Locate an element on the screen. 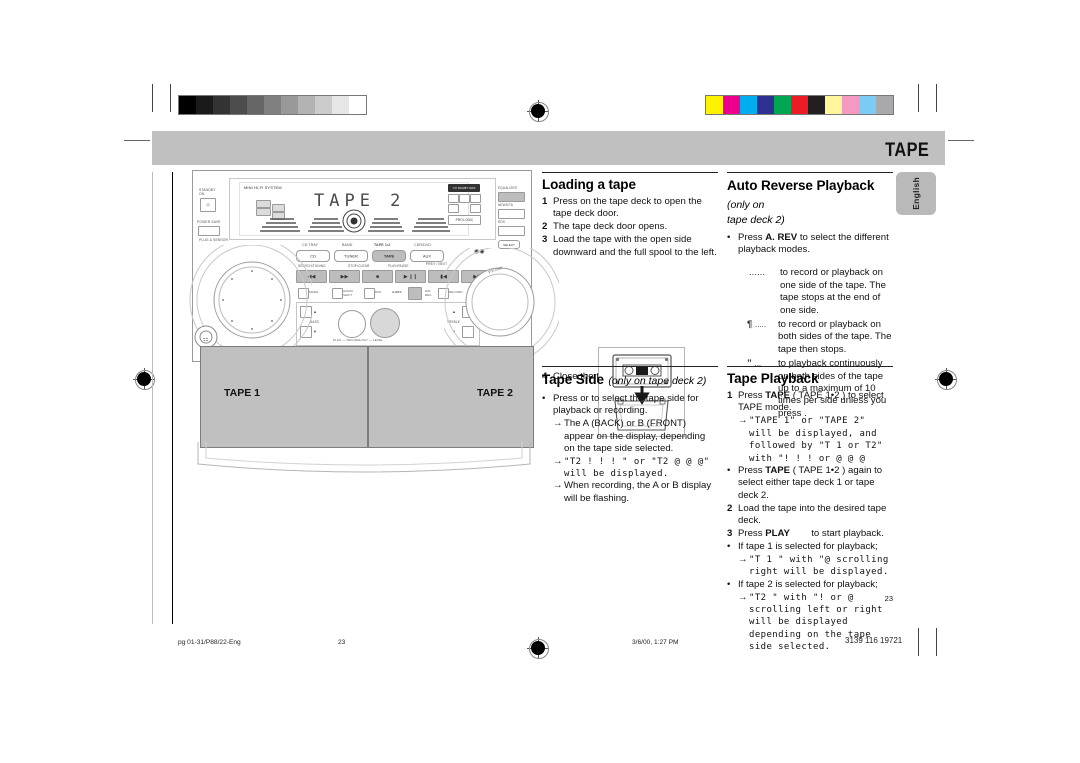 The height and width of the screenshot is (763, 1080). section-rule-loading is located at coordinates (630, 172).